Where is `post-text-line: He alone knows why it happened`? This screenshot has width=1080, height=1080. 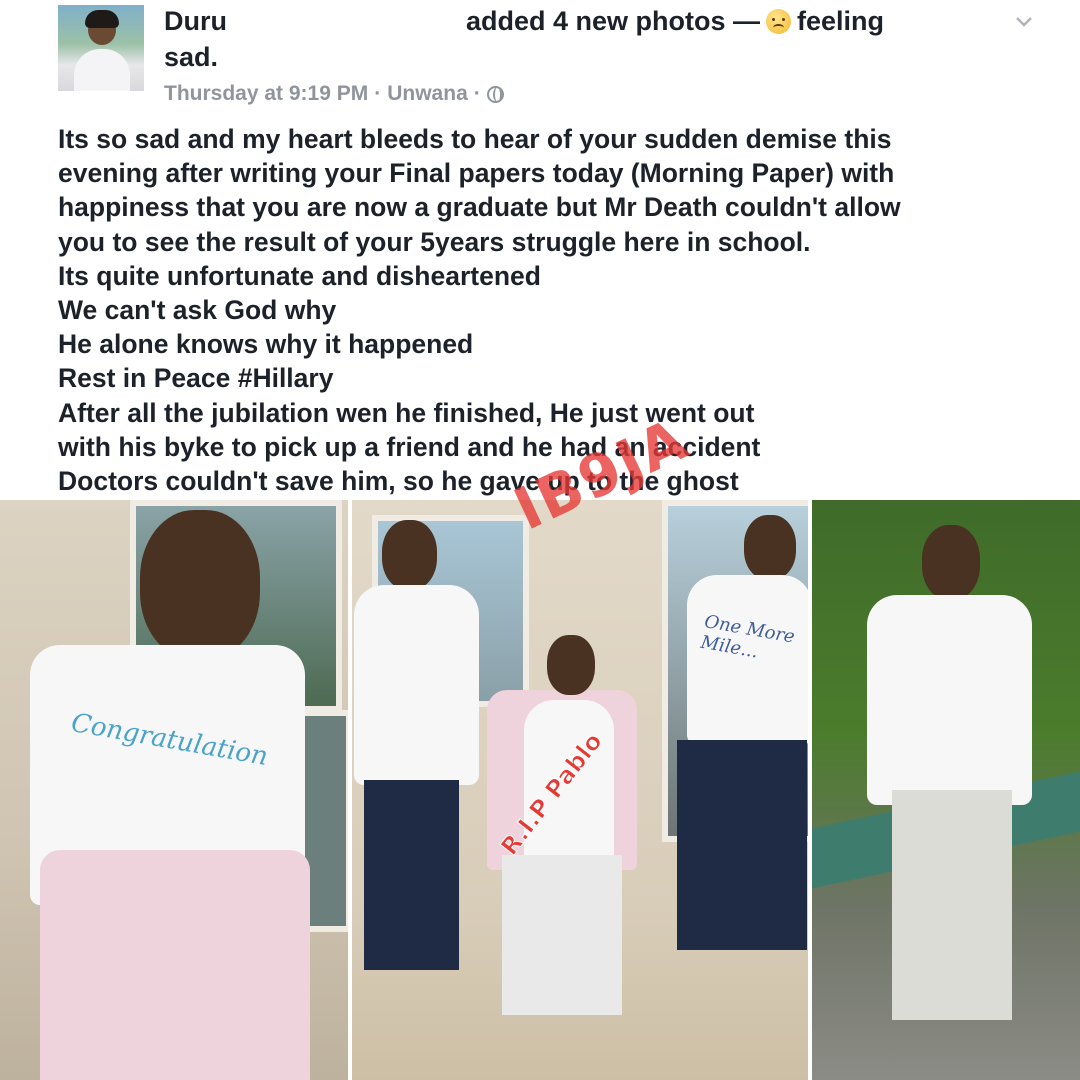 post-text-line: He alone knows why it happened is located at coordinates (266, 344).